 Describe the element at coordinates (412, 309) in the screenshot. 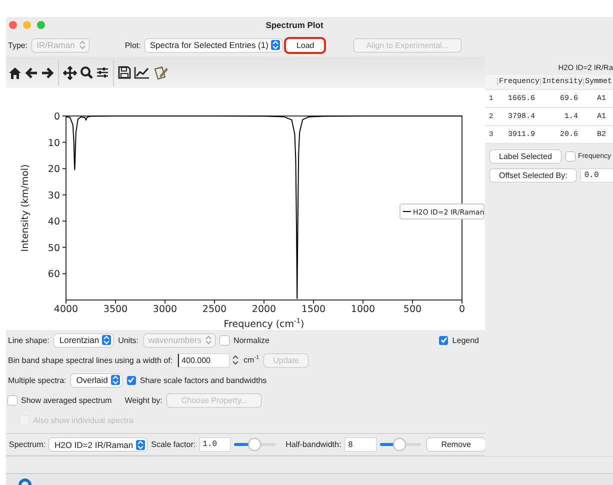

I see `x-tick-label: 500` at that location.